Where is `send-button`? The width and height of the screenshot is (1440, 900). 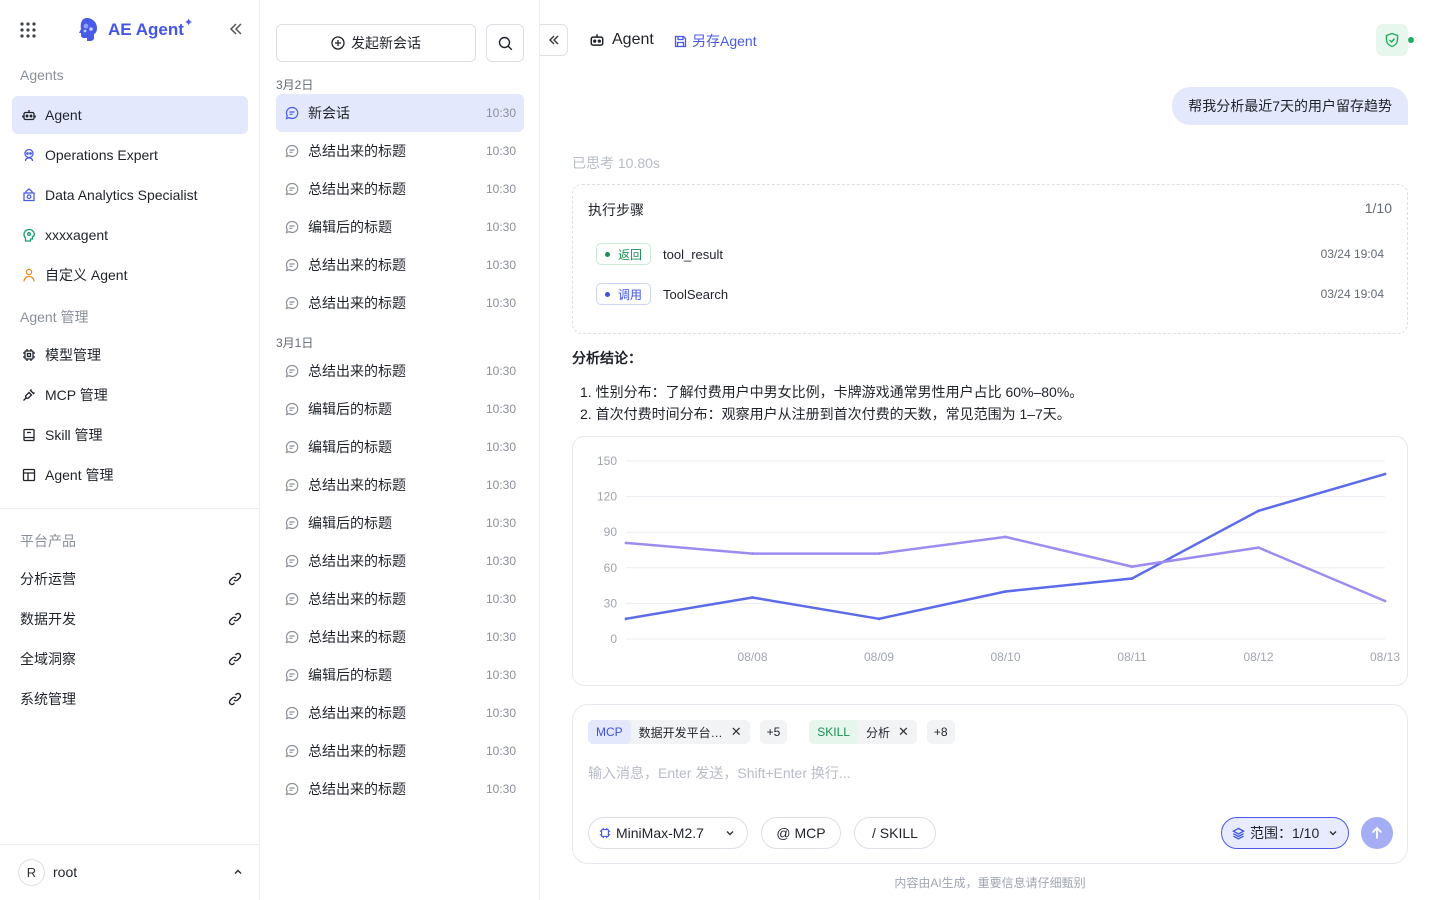
send-button is located at coordinates (1377, 833).